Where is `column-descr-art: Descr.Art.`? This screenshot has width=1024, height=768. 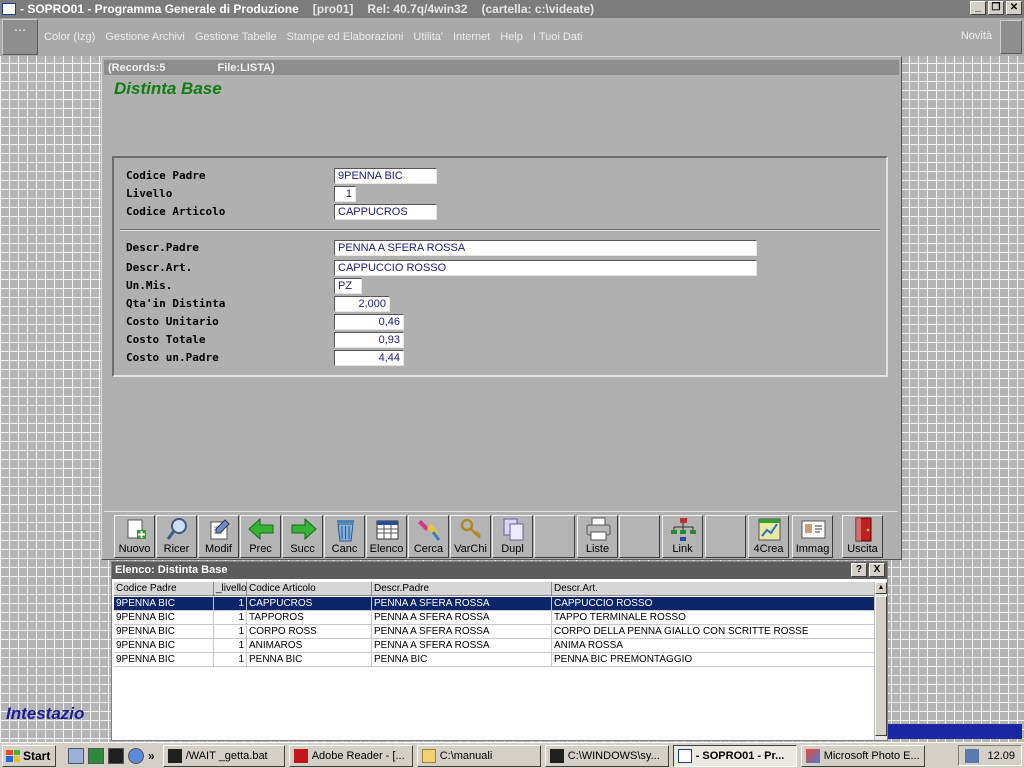
column-descr-art: Descr.Art. is located at coordinates (713, 588).